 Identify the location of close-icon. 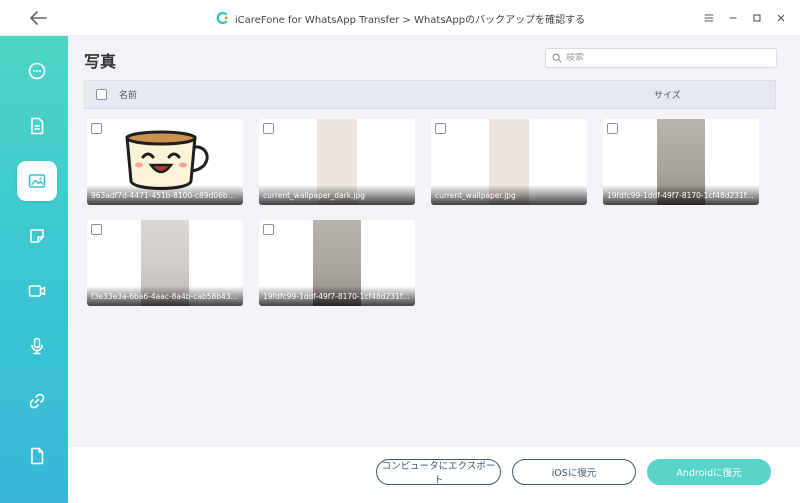
(781, 18).